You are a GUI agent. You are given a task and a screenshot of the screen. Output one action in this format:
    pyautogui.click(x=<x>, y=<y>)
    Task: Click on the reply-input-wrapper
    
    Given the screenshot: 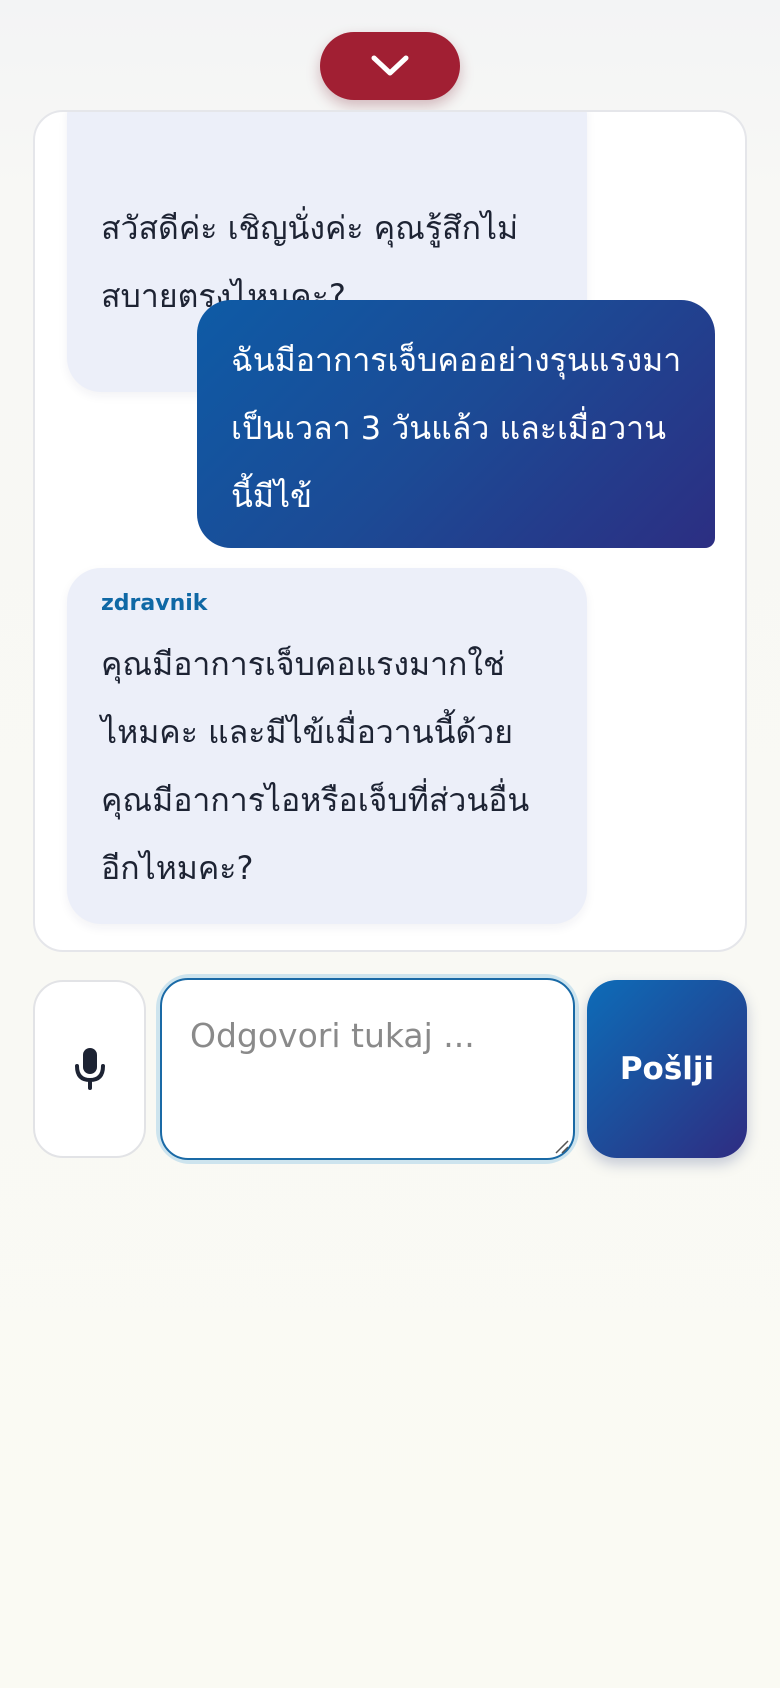 What is the action you would take?
    pyautogui.click(x=367, y=1069)
    